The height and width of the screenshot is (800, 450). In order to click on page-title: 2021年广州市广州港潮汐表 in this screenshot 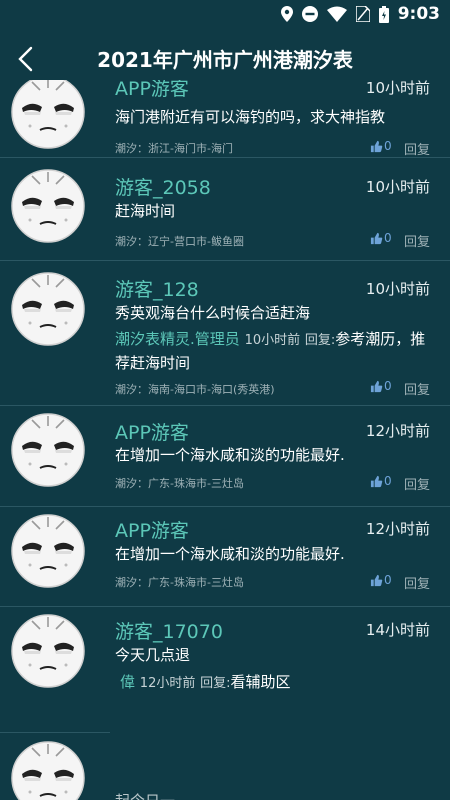, I will do `click(225, 60)`.